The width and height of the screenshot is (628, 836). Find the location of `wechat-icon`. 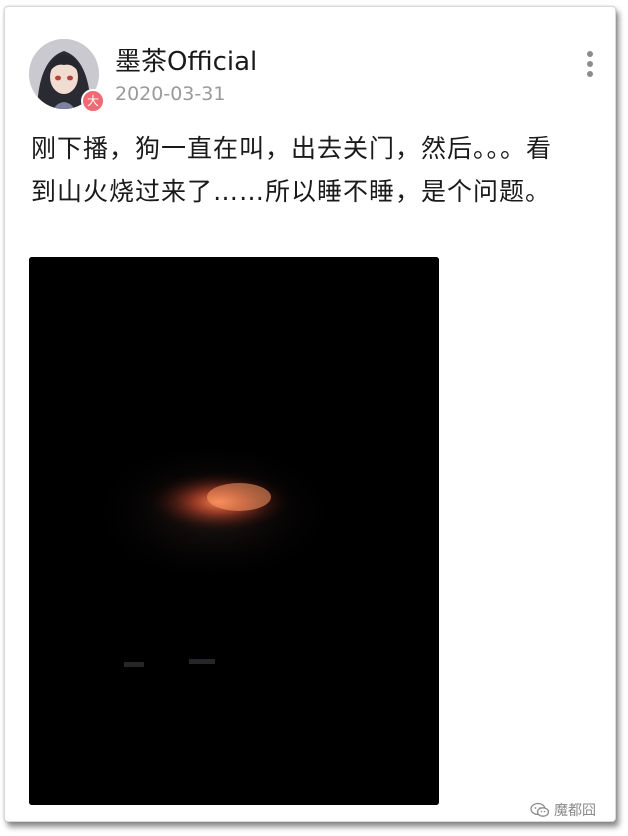

wechat-icon is located at coordinates (540, 810).